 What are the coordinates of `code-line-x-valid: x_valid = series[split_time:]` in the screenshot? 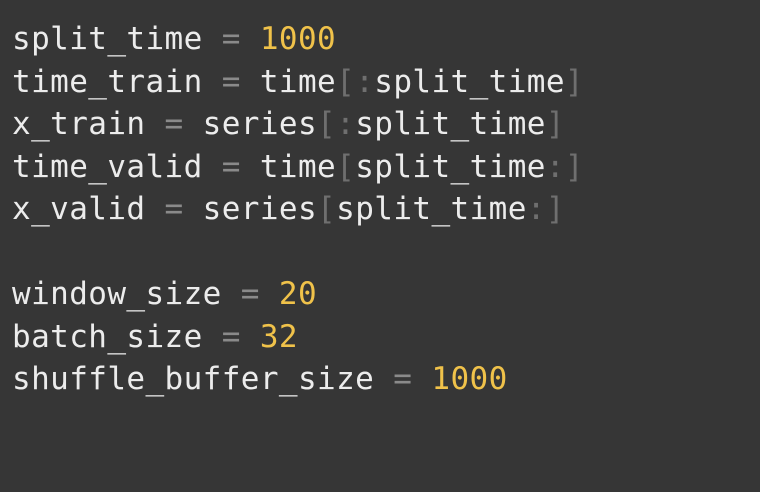 It's located at (298, 209).